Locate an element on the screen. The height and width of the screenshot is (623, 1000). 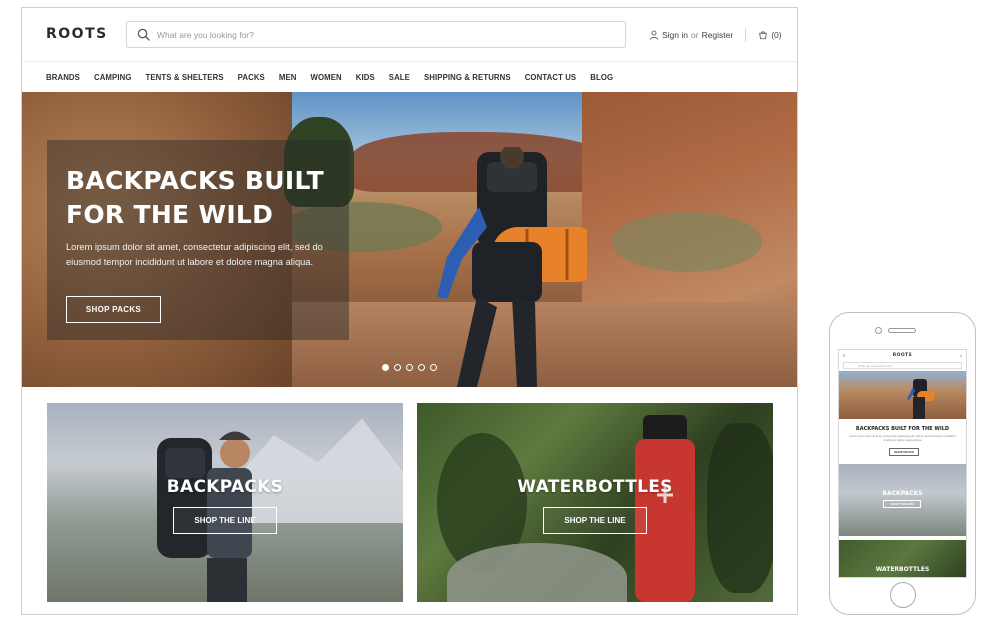
mobile-waterbottles-tile: WATERBOTTLES is located at coordinates (902, 558).